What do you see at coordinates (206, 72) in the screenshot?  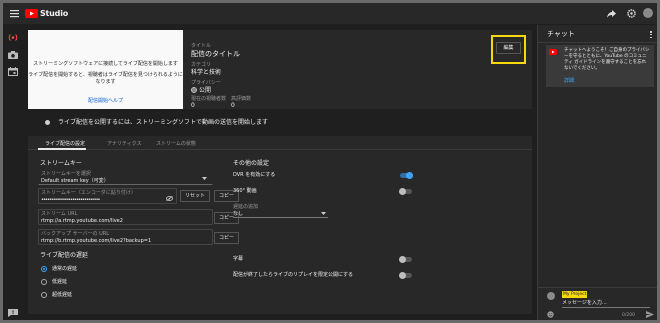 I see `category-value: 科学と技術` at bounding box center [206, 72].